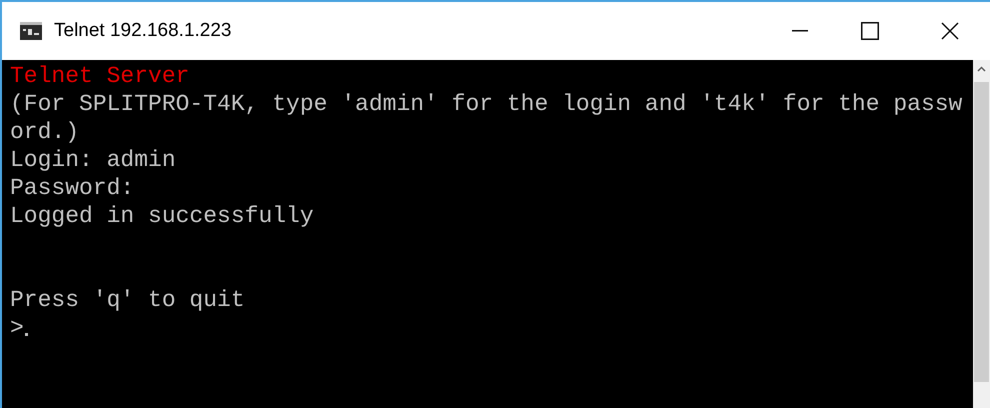  Describe the element at coordinates (45, 132) in the screenshot. I see `console-line: ord.)` at that location.